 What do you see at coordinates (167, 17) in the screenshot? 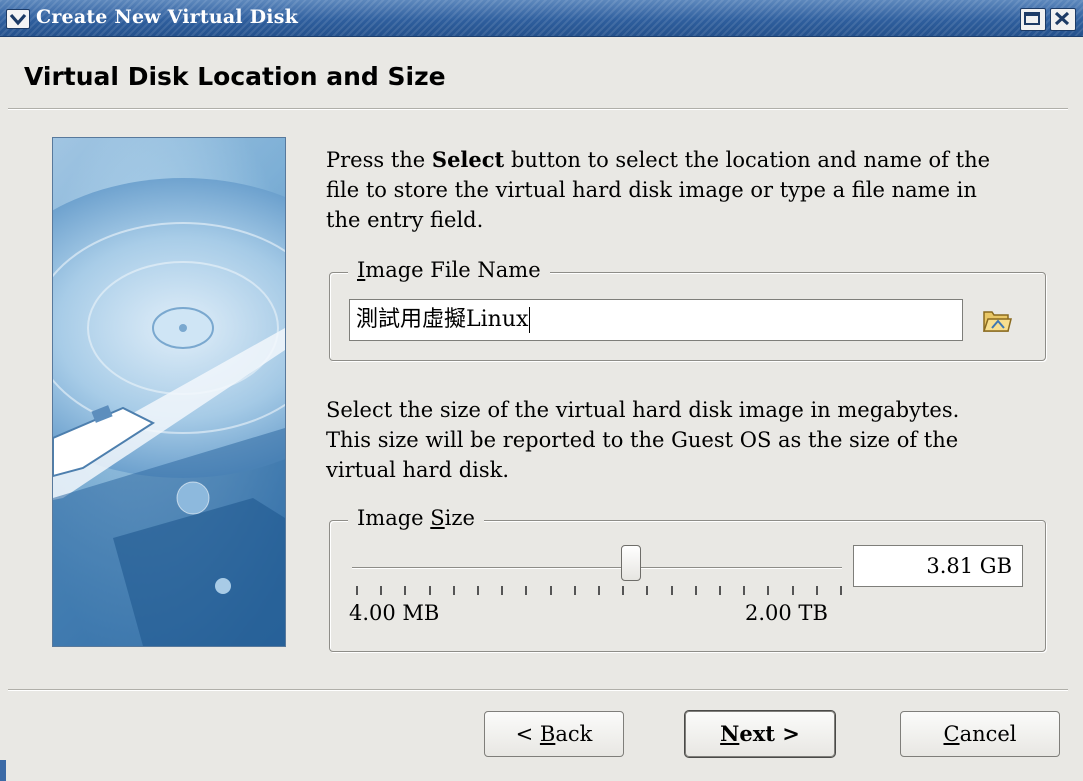
I see `window-title: Create New Virtual Disk` at bounding box center [167, 17].